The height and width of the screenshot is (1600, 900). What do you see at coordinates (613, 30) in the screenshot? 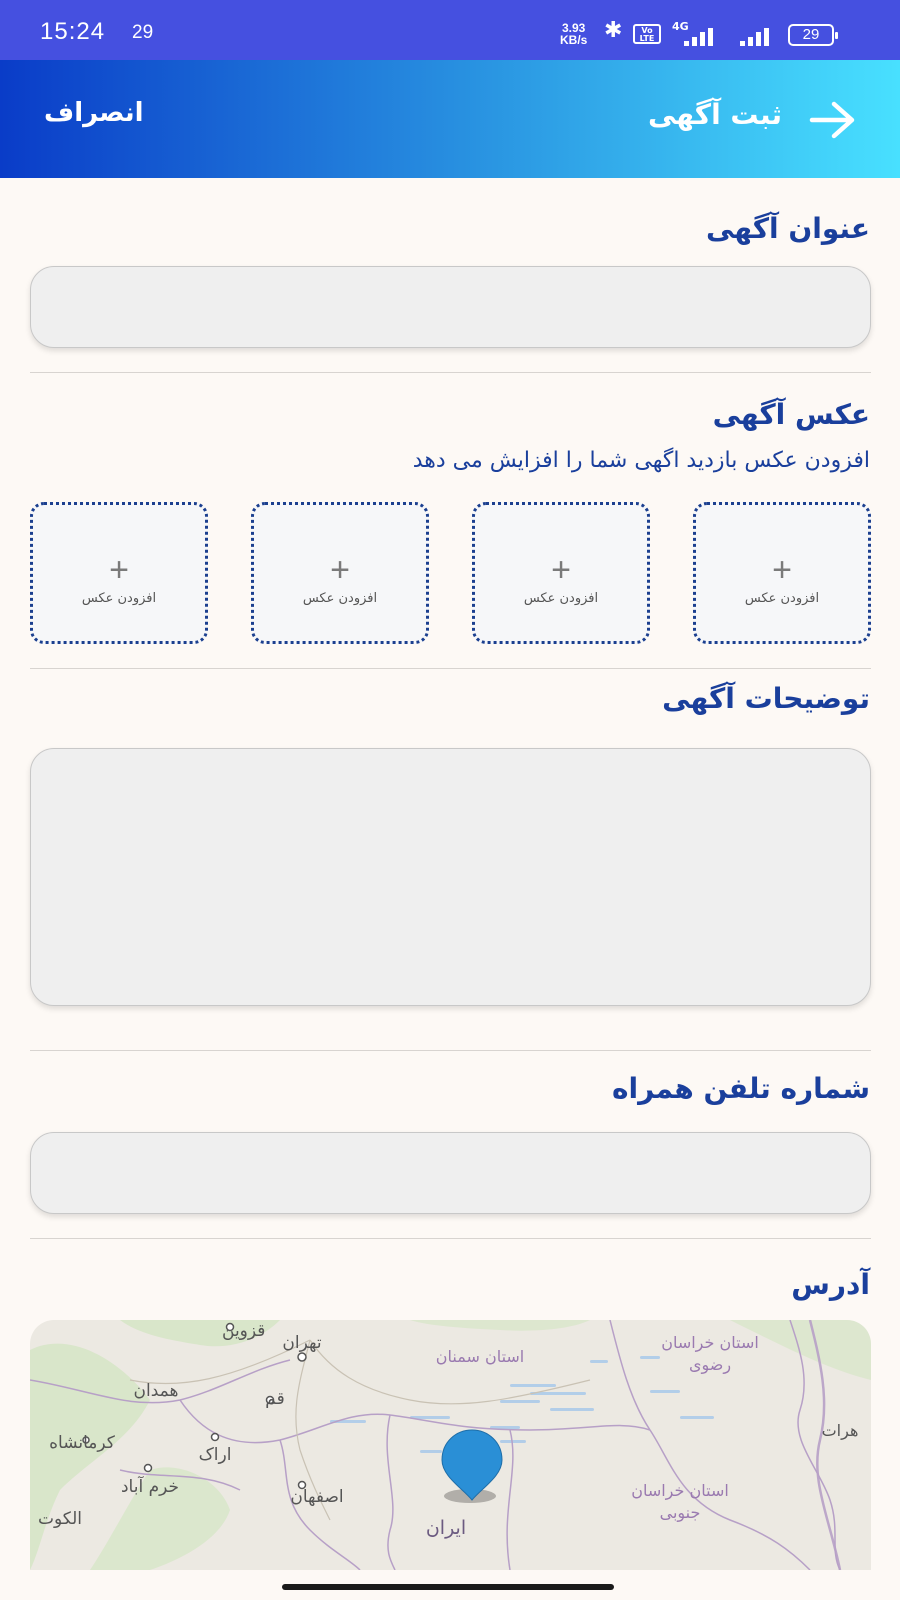
I see `bluetooth-icon: ✱` at bounding box center [613, 30].